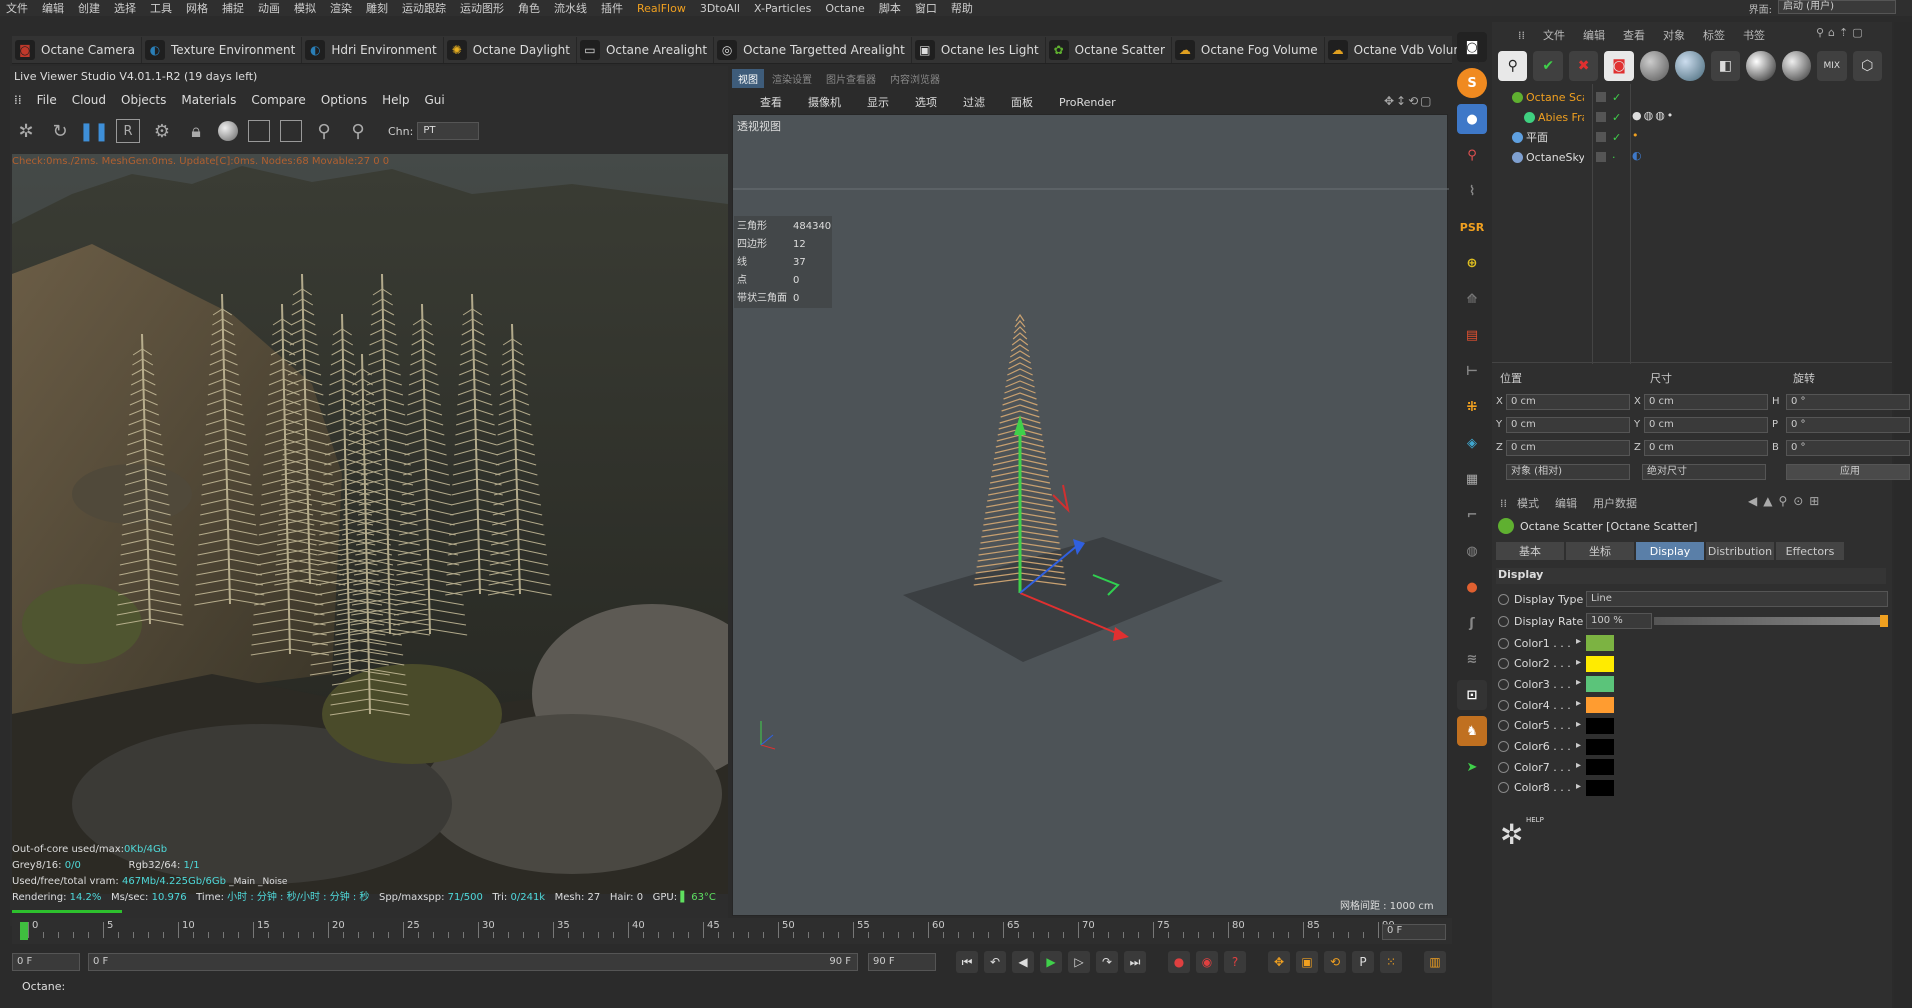 The height and width of the screenshot is (1008, 1912). What do you see at coordinates (902, 962) in the screenshot?
I see `end-frame-field: 90 F` at bounding box center [902, 962].